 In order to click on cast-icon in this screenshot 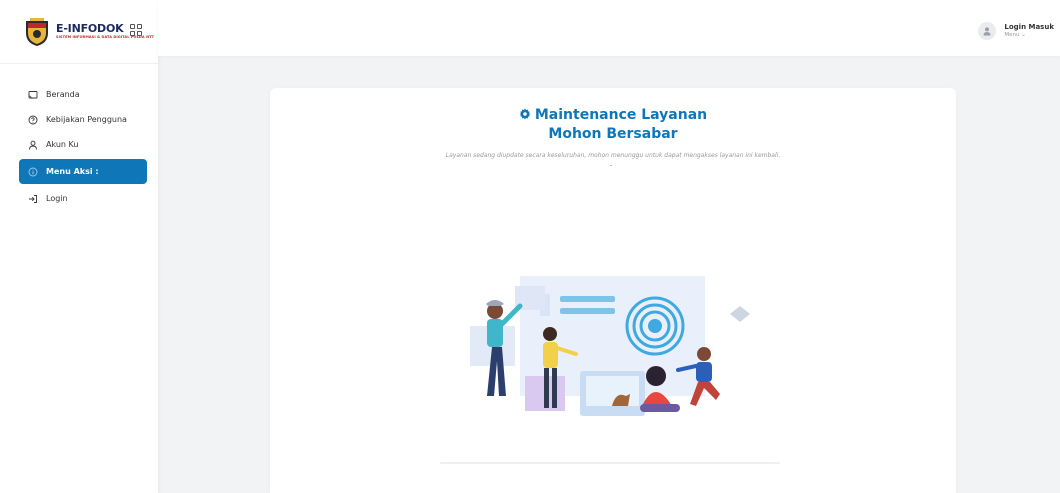, I will do `click(33, 95)`.